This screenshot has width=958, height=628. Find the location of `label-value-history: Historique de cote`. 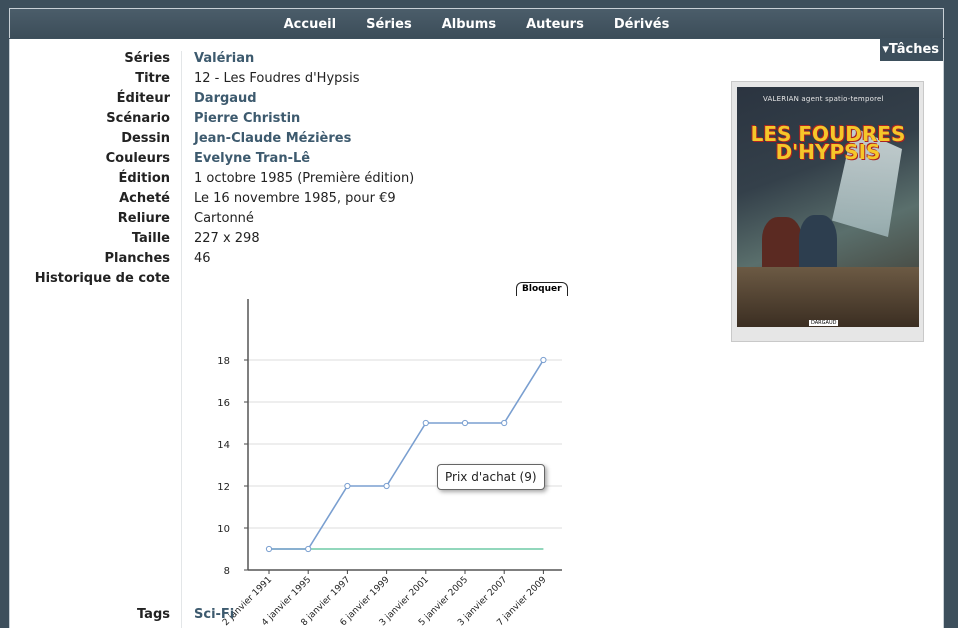

label-value-history: Historique de cote is located at coordinates (102, 278).